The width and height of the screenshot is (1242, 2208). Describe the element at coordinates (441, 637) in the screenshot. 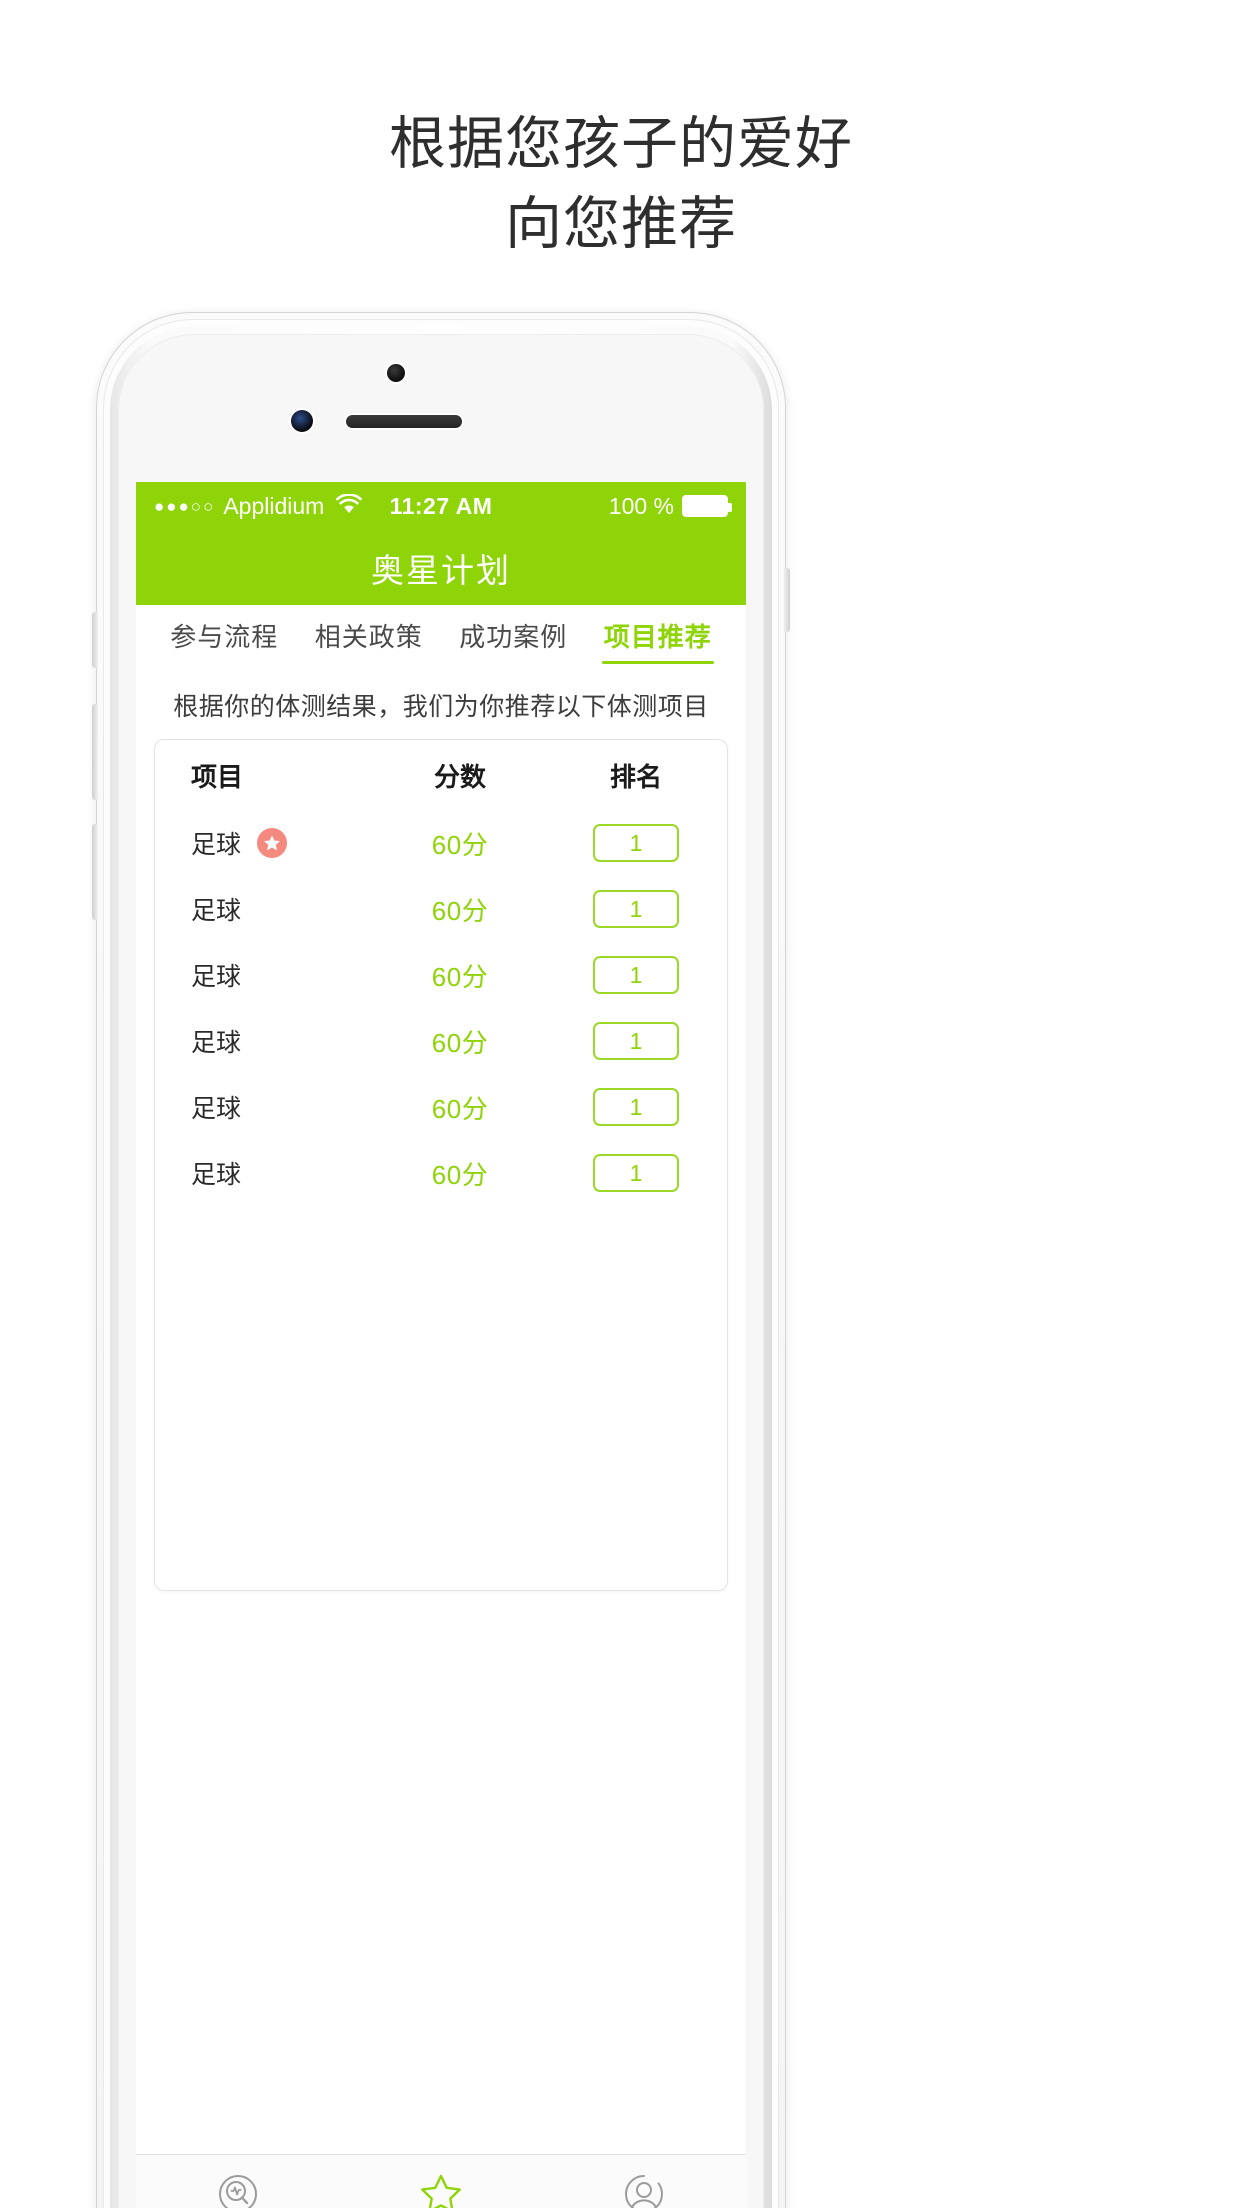

I see `section-tab-bar: 参与流程 相关政策 成功案例 项目推荐` at that location.